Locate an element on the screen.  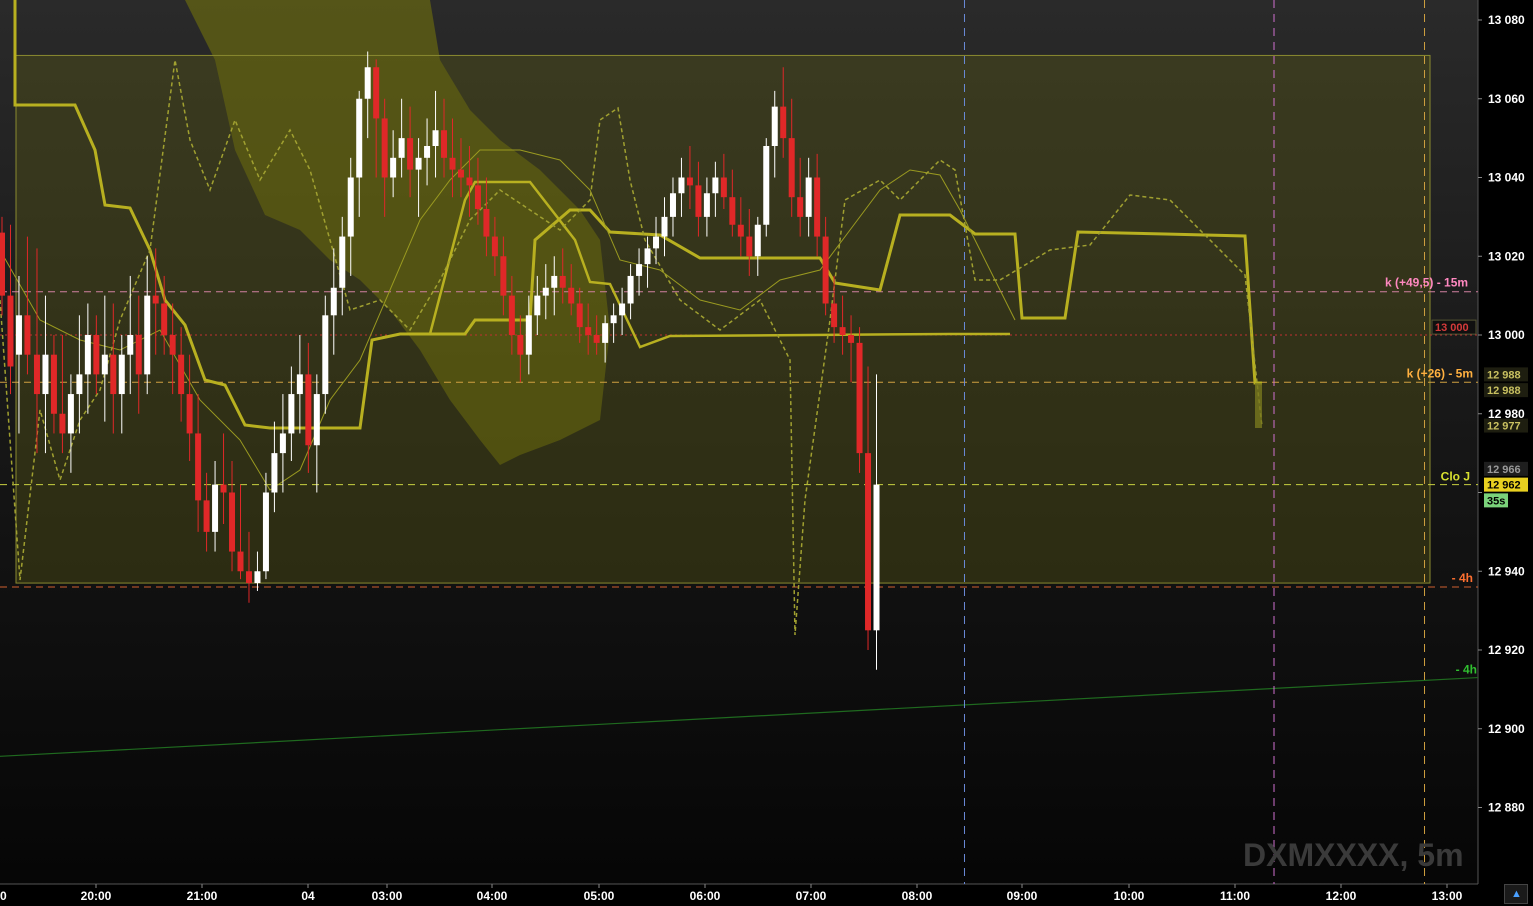
x-tick-label: 06:00 is located at coordinates (705, 896).